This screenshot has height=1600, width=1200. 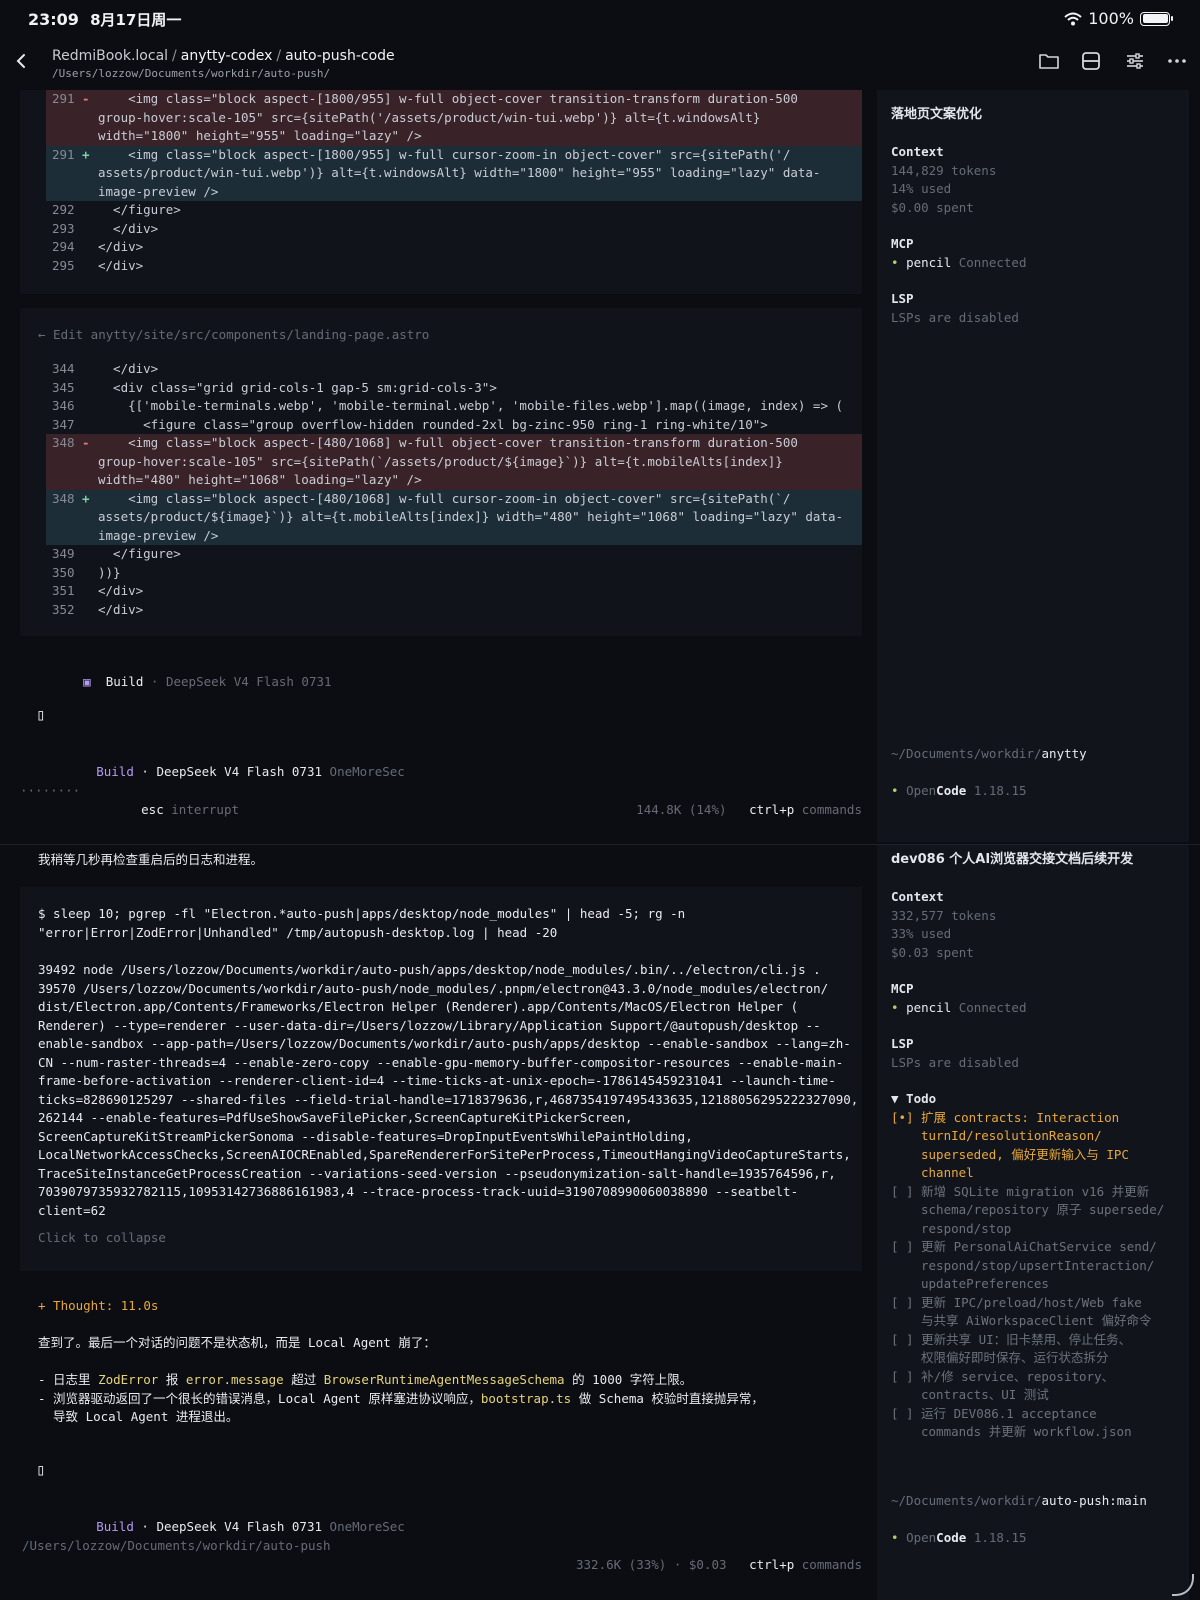 I want to click on diff-line-context: 295 </div>, so click(x=441, y=266).